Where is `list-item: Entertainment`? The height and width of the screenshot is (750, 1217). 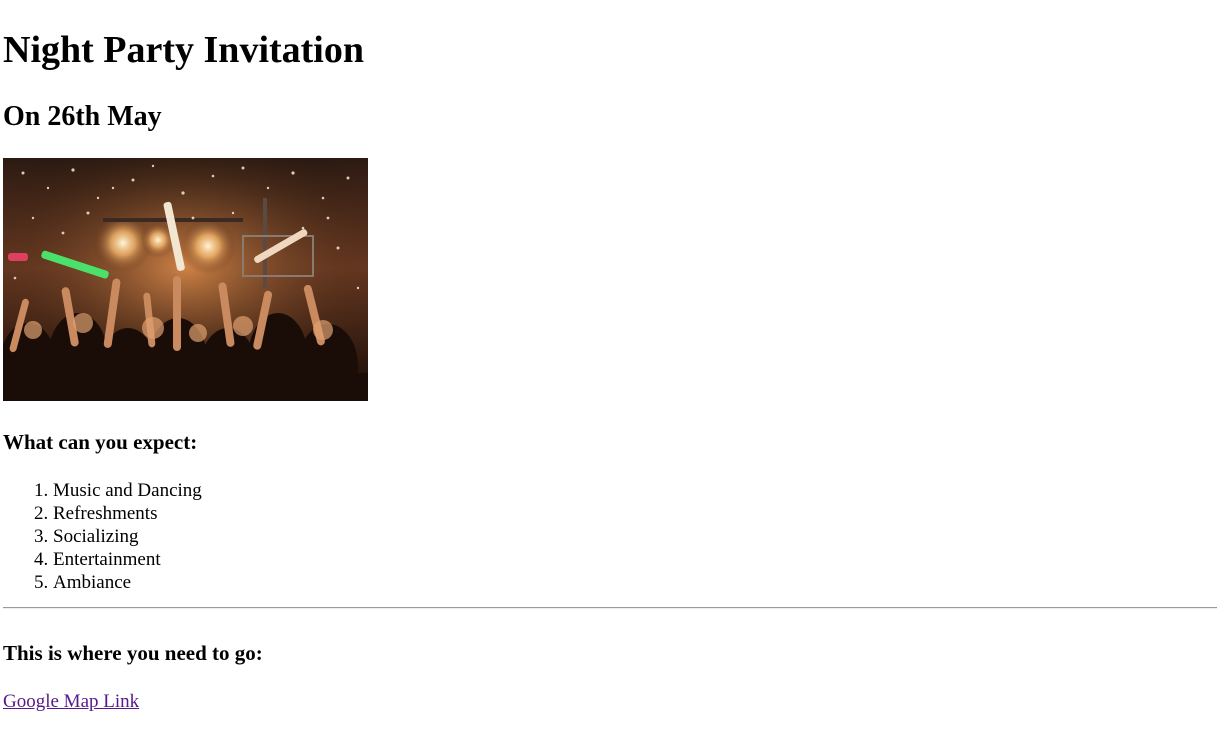
list-item: Entertainment is located at coordinates (127, 559).